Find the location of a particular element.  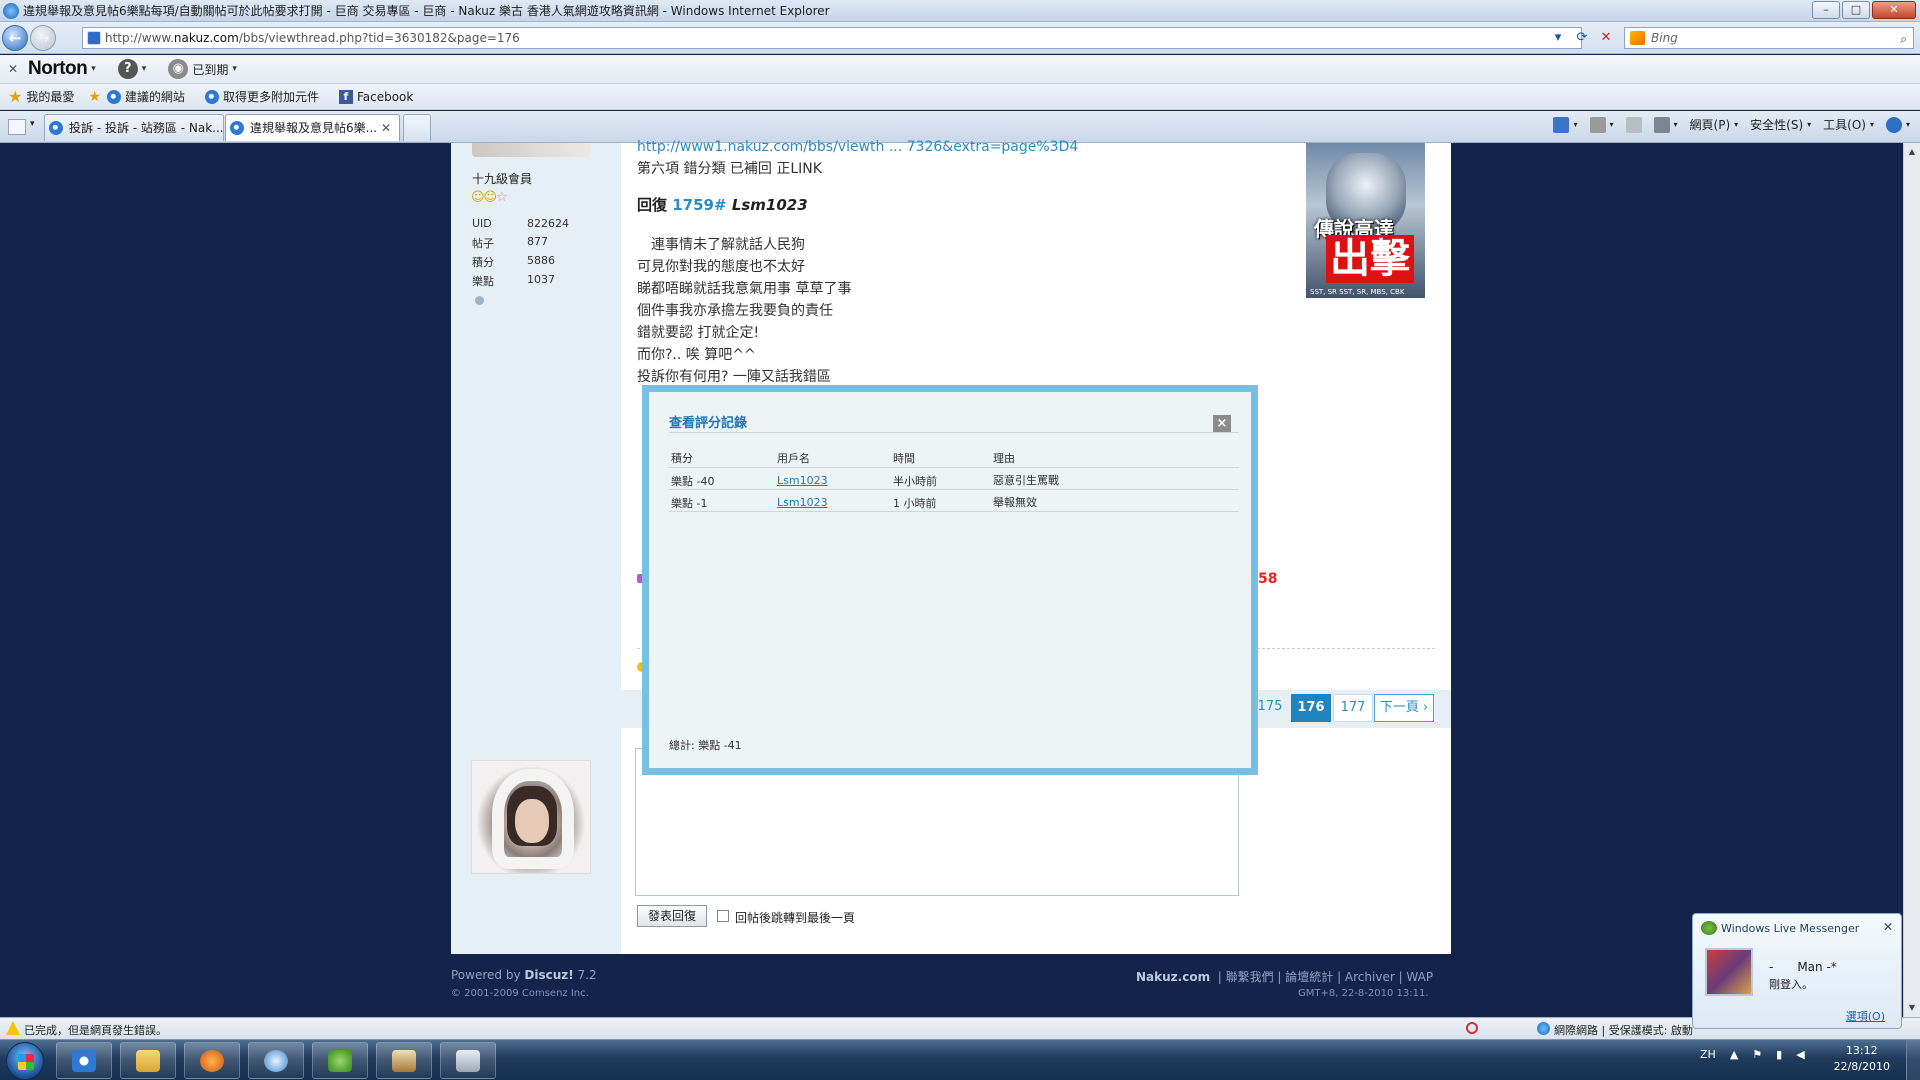

show-hidden-icons-icon: ▲ is located at coordinates (1734, 1054).